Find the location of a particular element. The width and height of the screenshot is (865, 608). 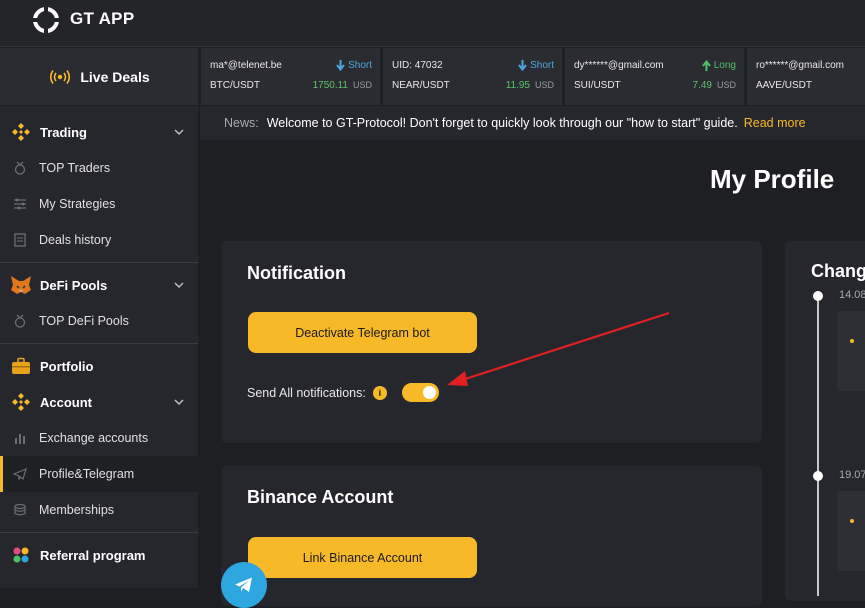

telegram-icon is located at coordinates (243, 584).